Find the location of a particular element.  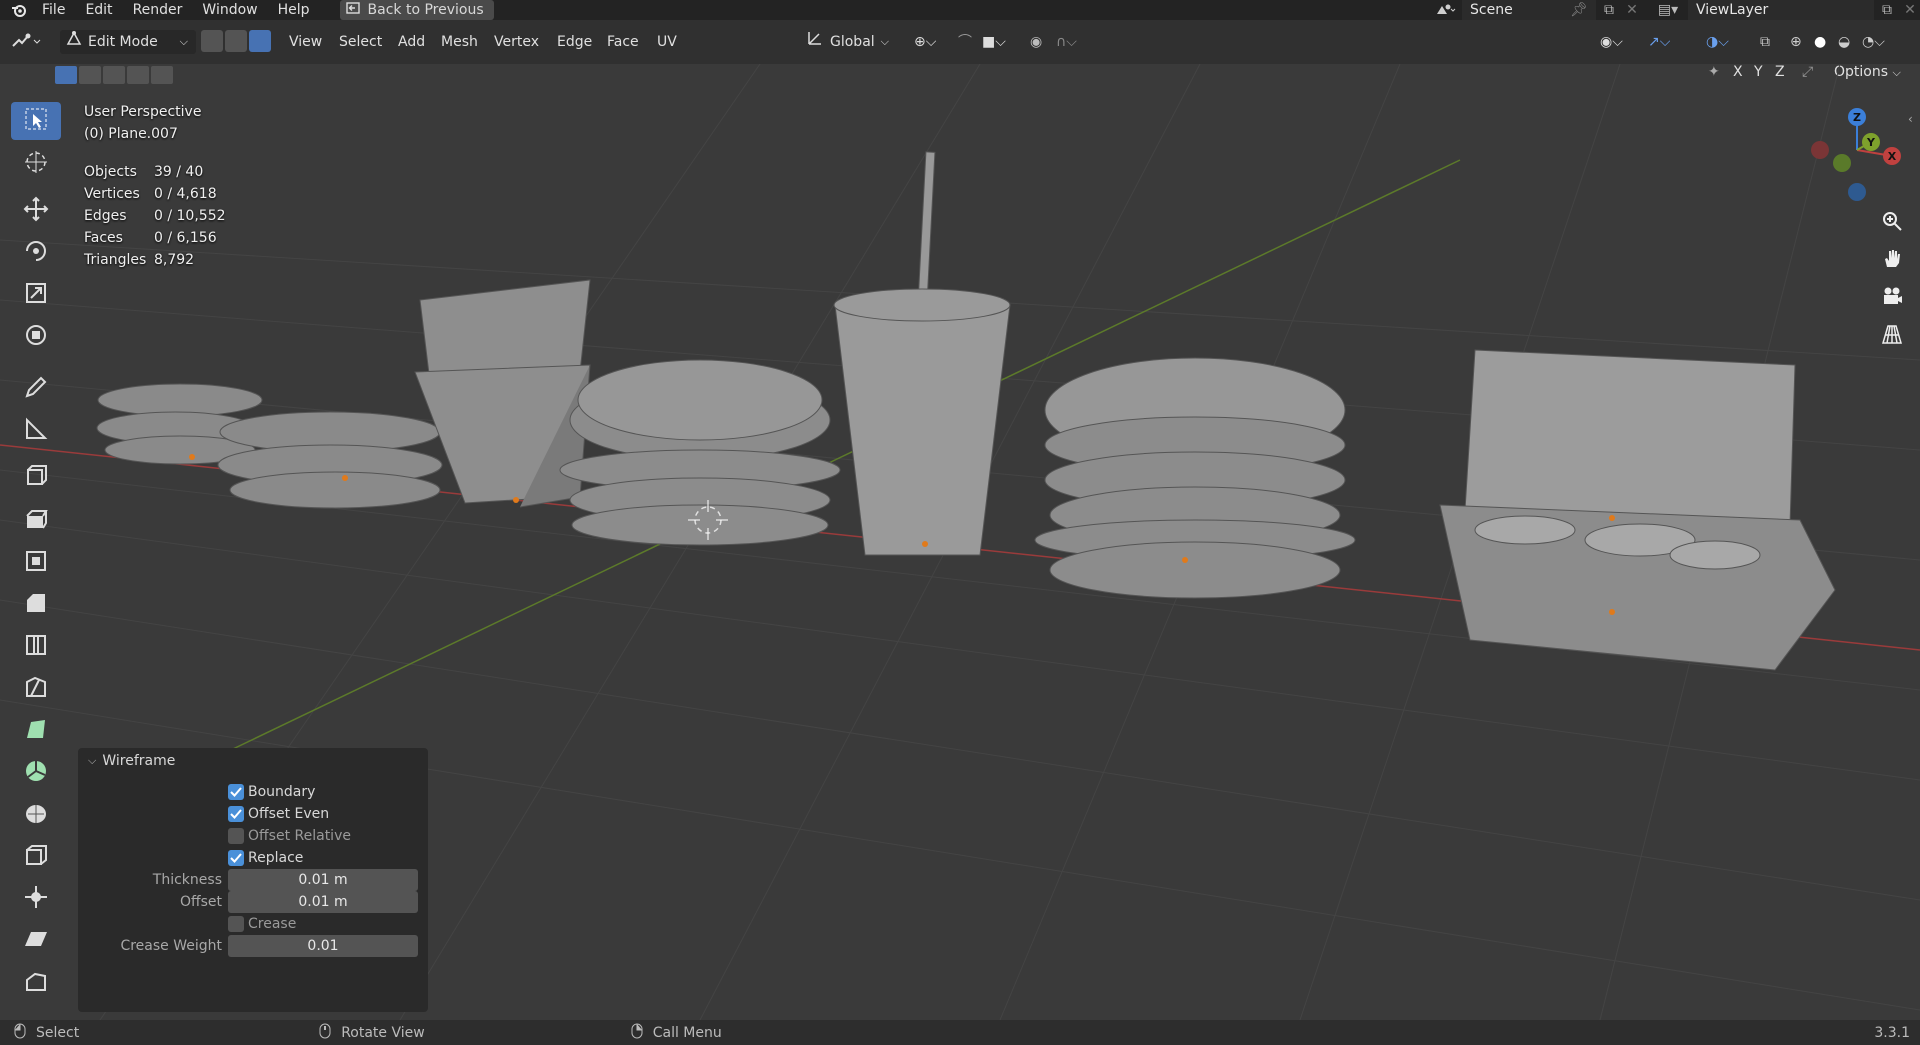

stat-label: Triangles is located at coordinates (115, 260).